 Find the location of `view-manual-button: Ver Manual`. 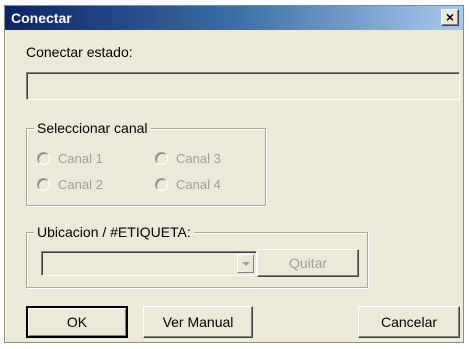

view-manual-button: Ver Manual is located at coordinates (198, 322).